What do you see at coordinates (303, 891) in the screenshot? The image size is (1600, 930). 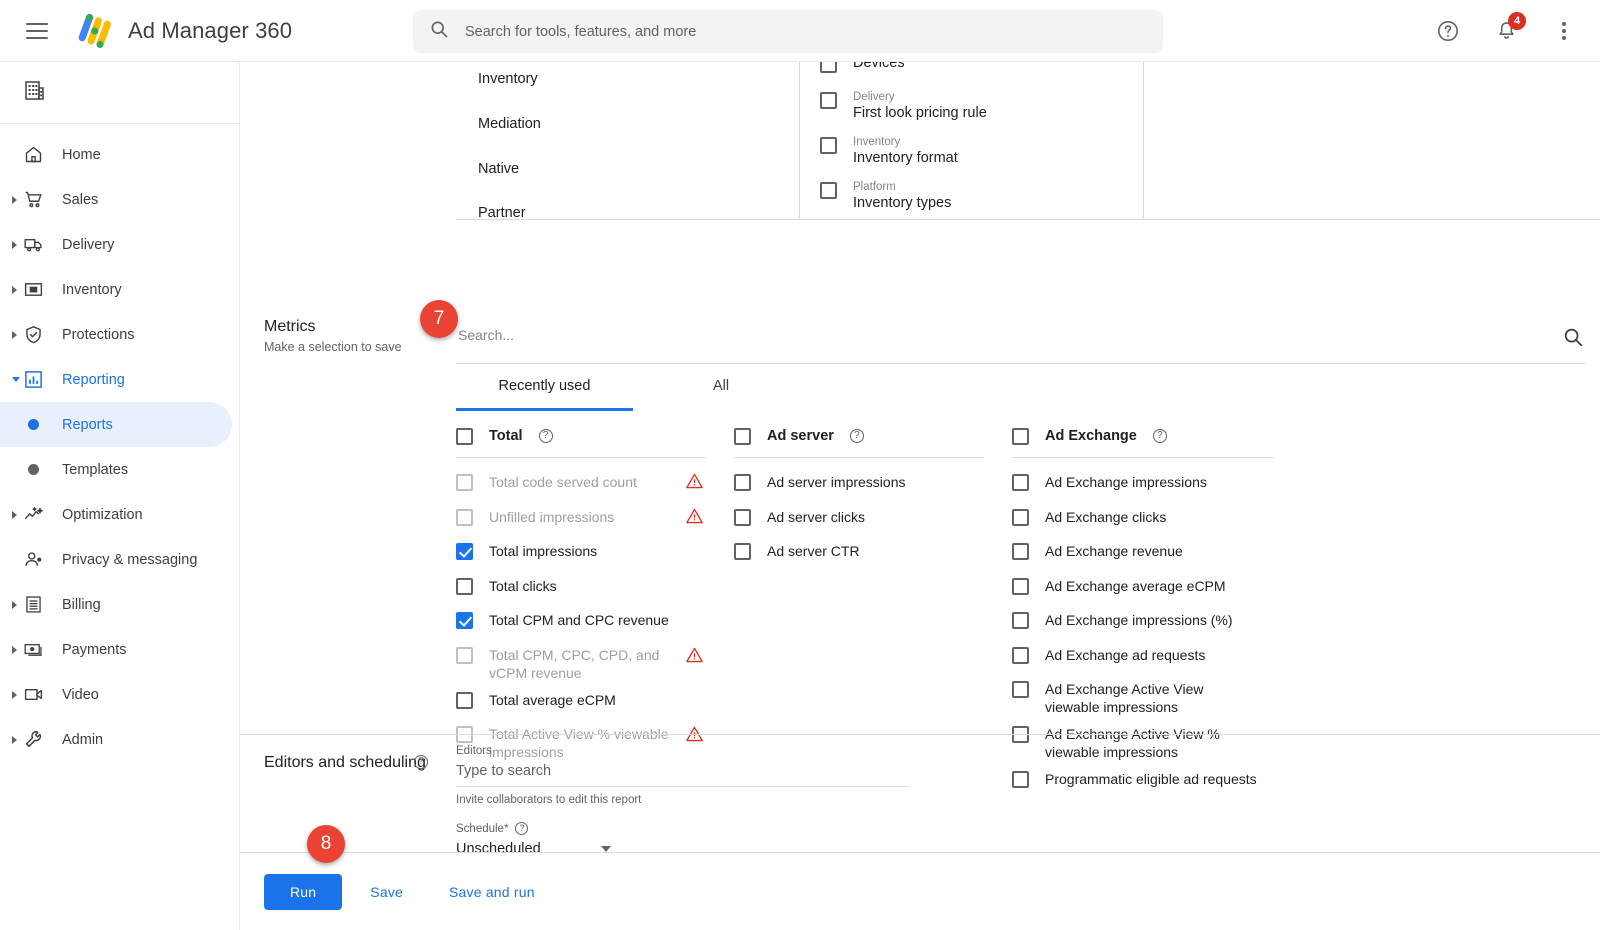 I see `run-button: Run` at bounding box center [303, 891].